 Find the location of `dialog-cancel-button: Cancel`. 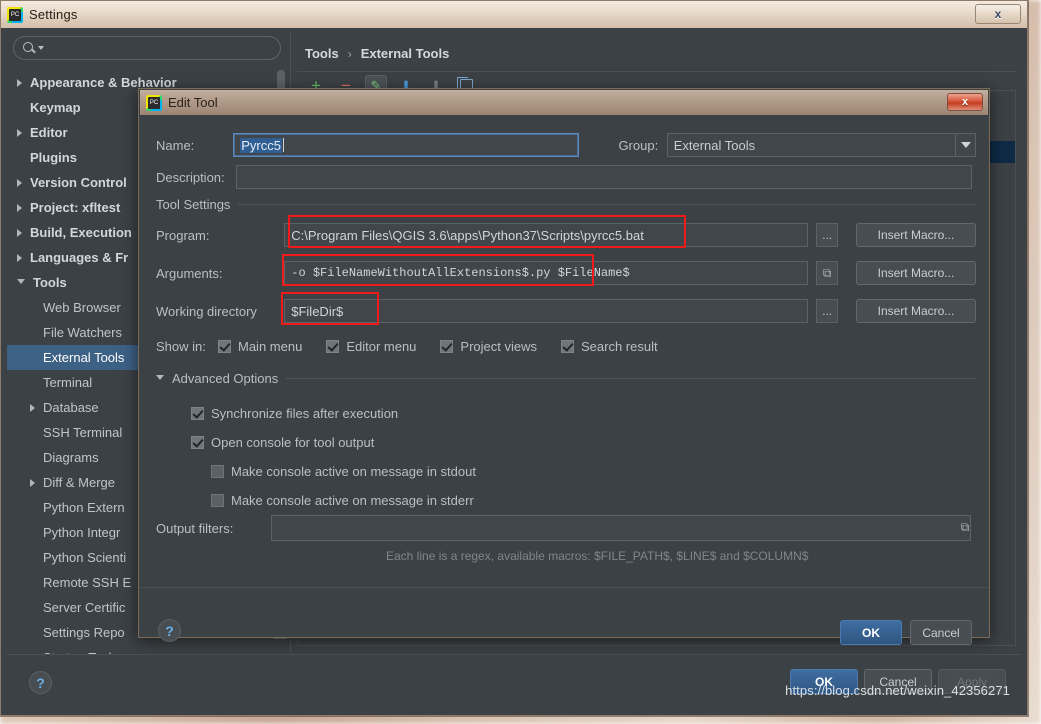

dialog-cancel-button: Cancel is located at coordinates (941, 632).